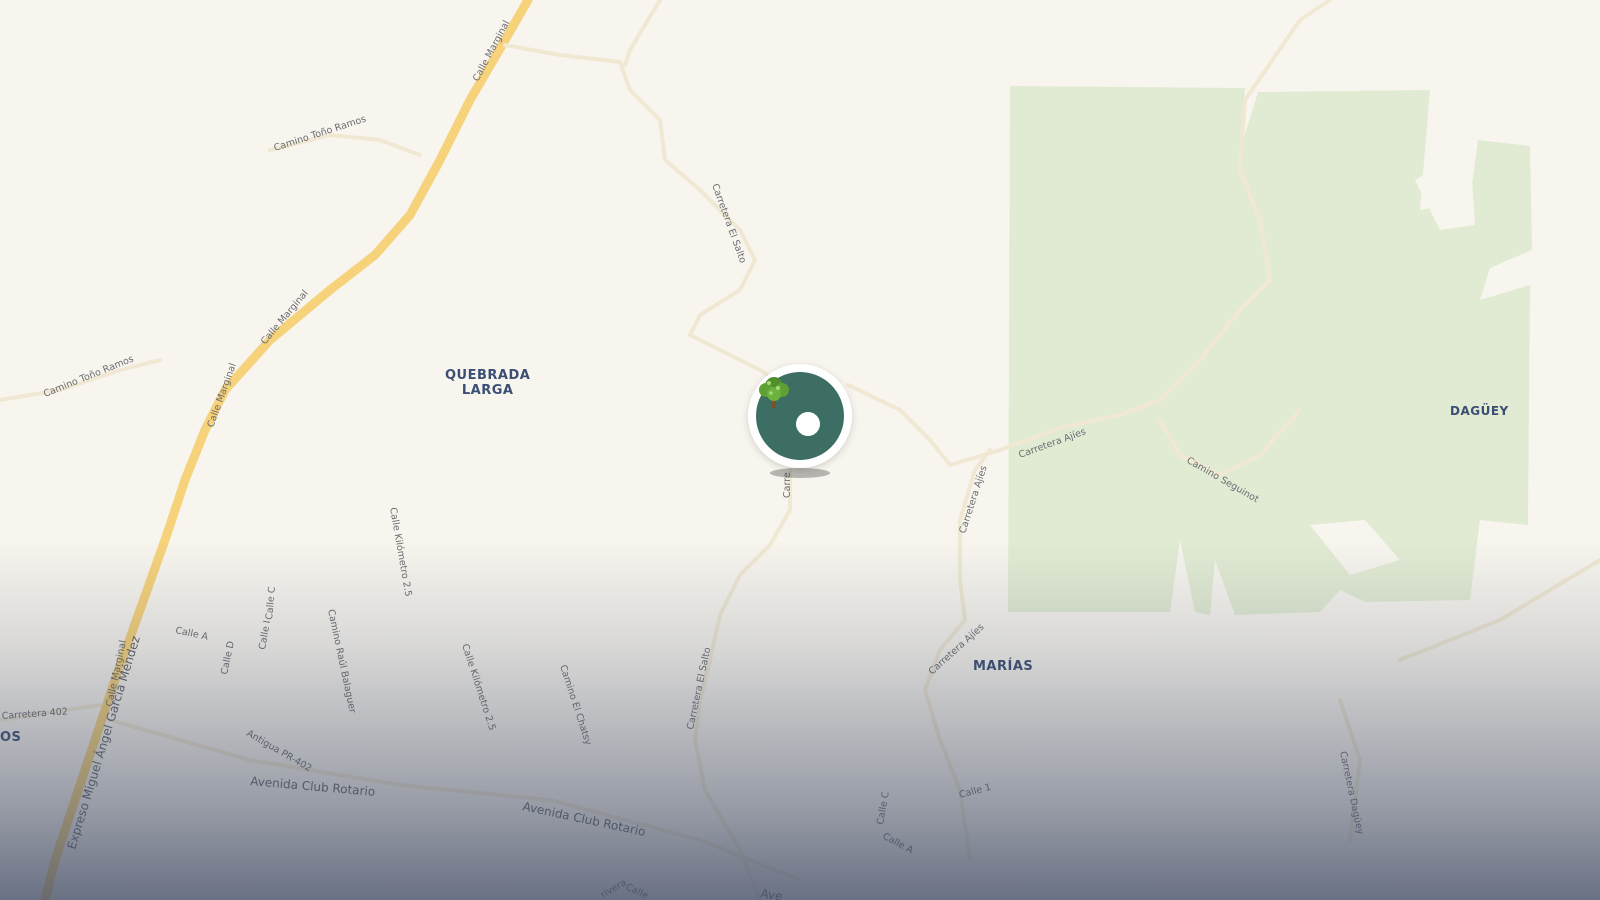  I want to click on street-label: Ave, so click(771, 893).